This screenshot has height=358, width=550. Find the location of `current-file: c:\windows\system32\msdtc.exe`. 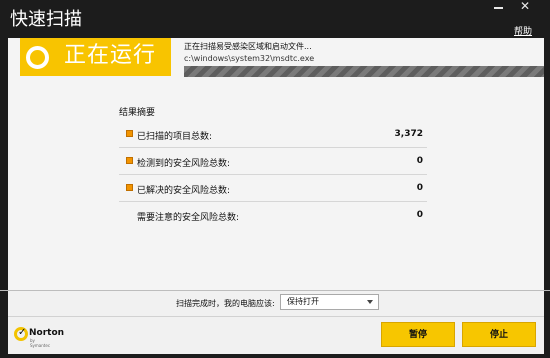

current-file: c:\windows\system32\msdtc.exe is located at coordinates (249, 58).